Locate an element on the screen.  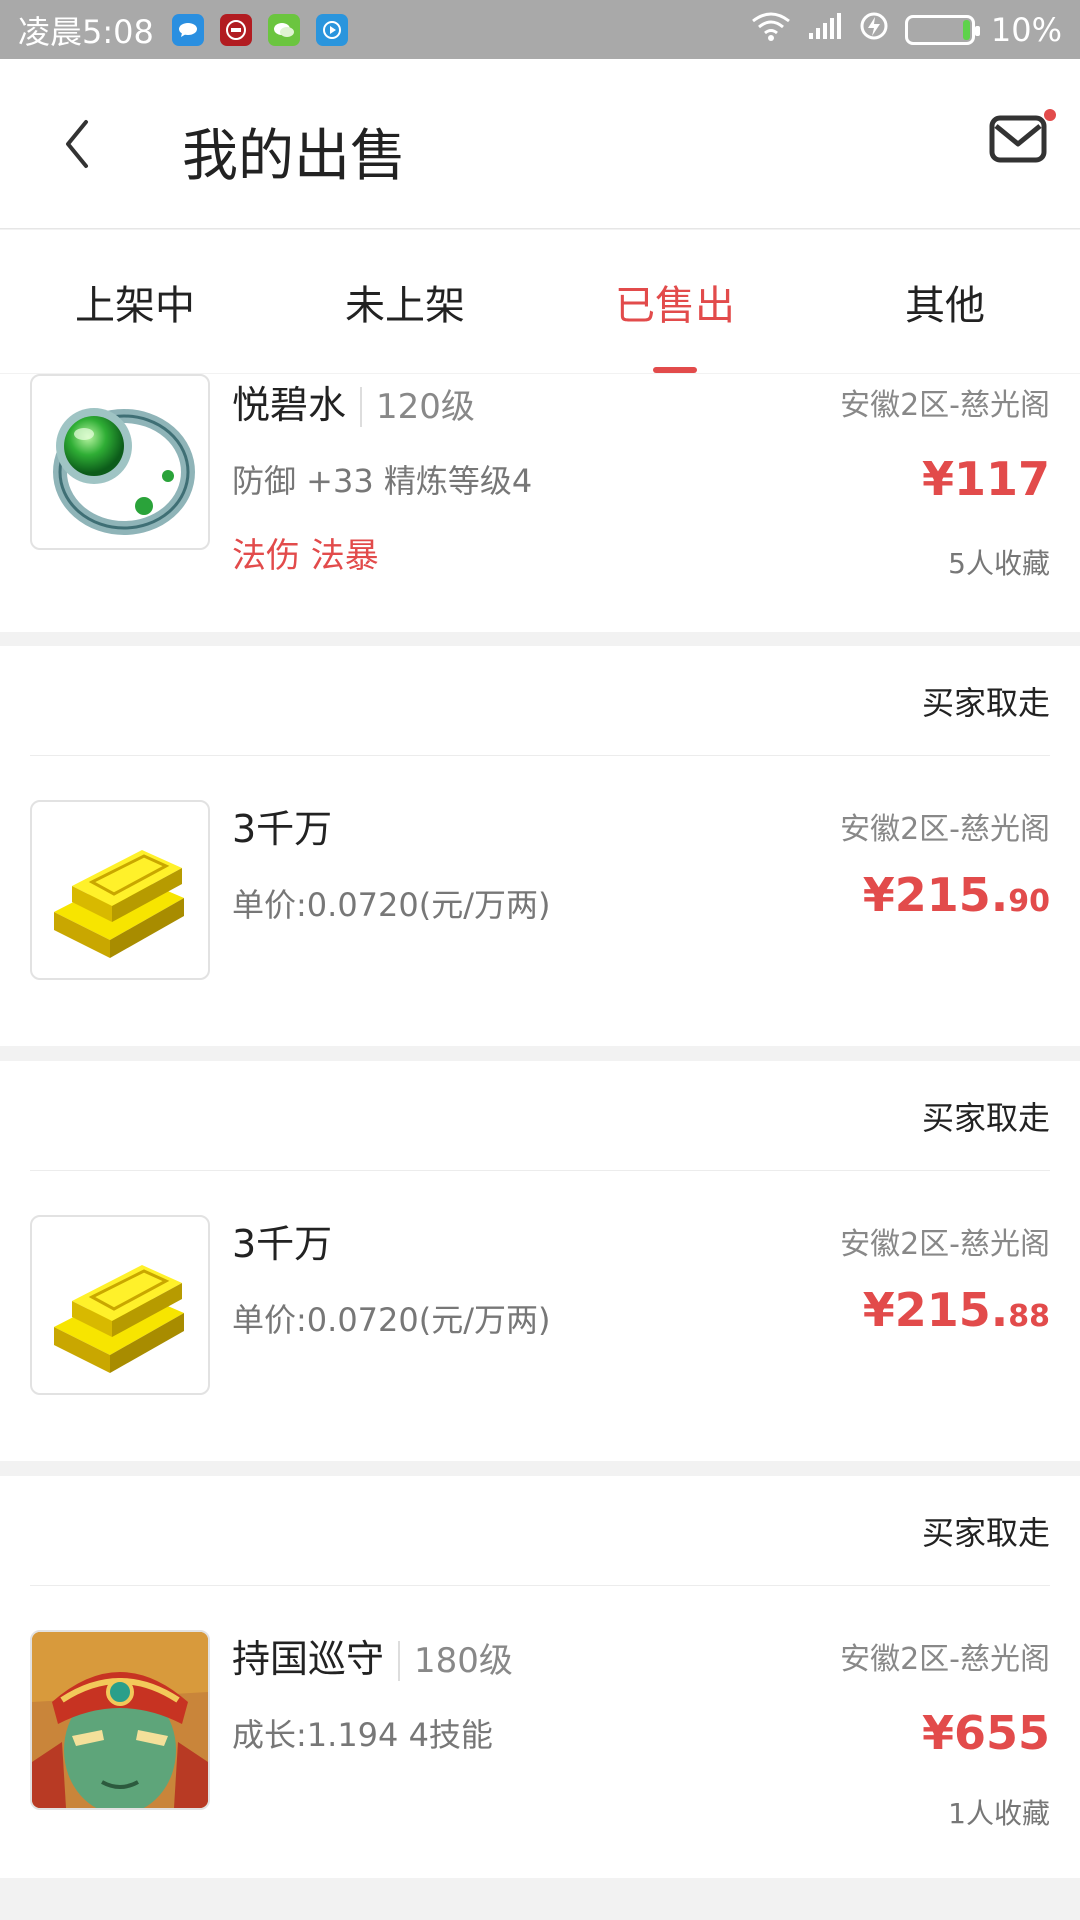
item-price: ¥215.88 is located at coordinates (956, 1310).